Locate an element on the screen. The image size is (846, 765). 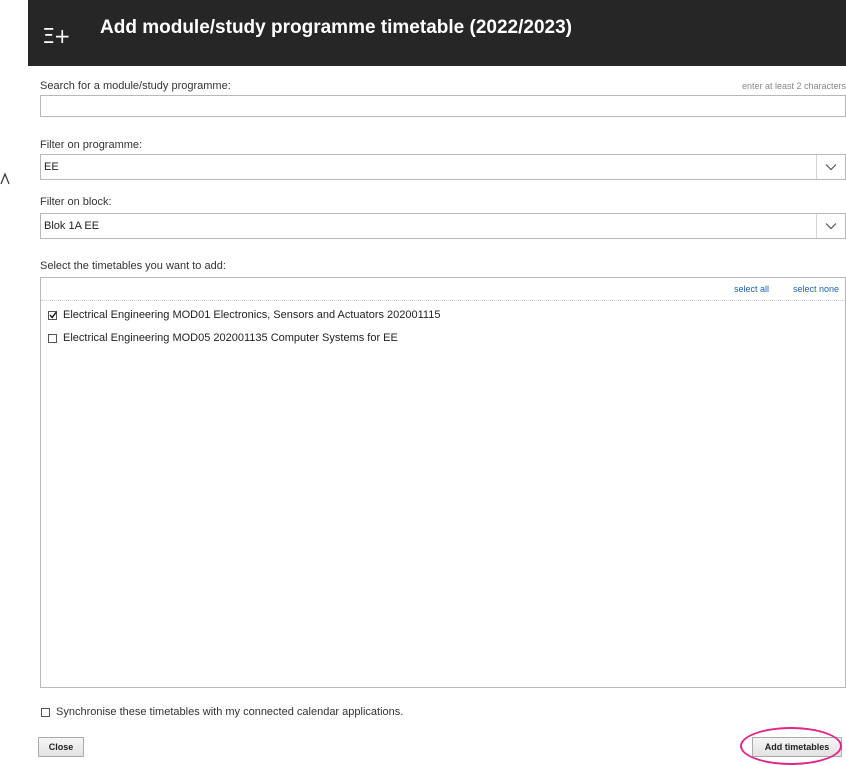
add-list-icon-glyph: Ξ+ is located at coordinates (56, 36).